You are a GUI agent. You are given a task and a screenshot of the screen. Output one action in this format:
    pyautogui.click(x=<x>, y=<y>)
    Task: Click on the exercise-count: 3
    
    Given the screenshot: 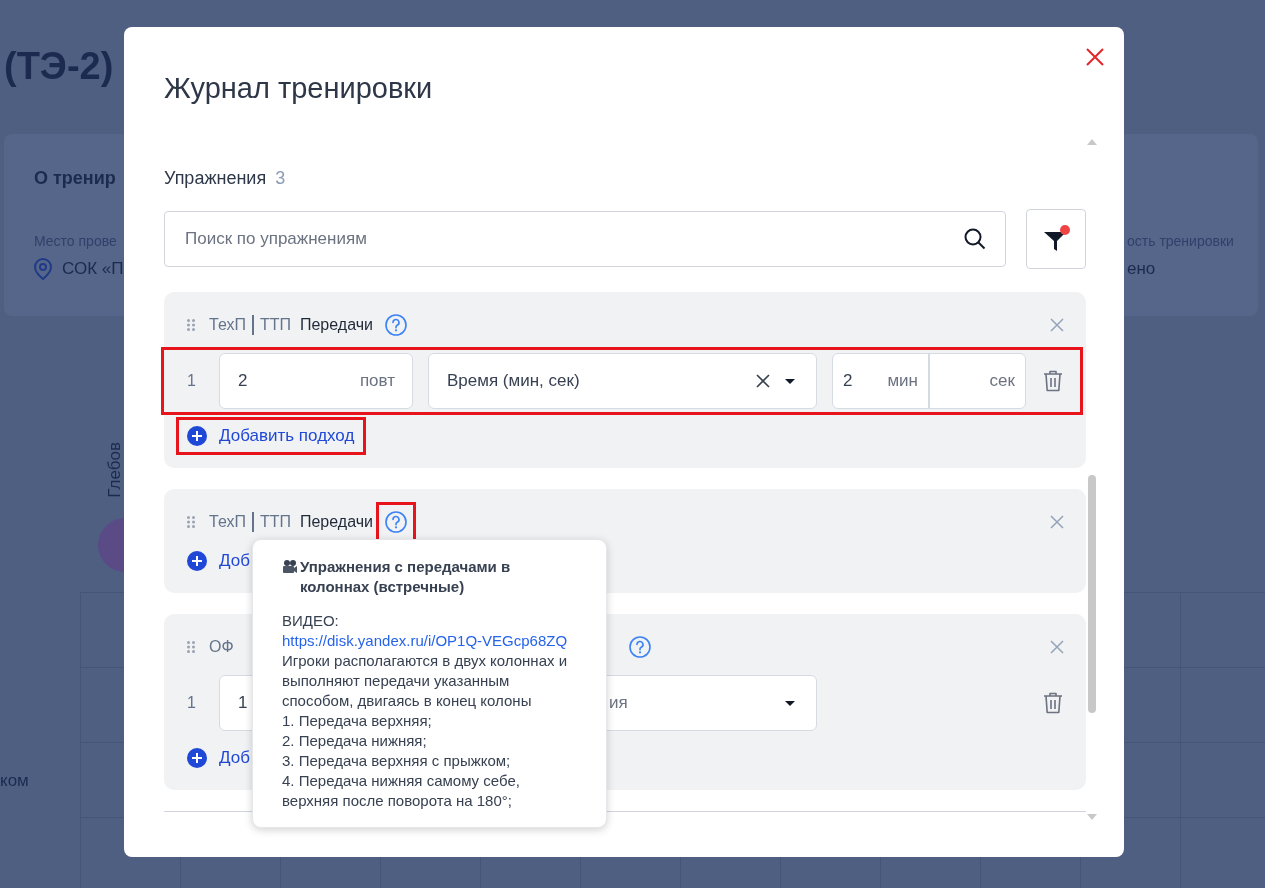 What is the action you would take?
    pyautogui.click(x=280, y=178)
    